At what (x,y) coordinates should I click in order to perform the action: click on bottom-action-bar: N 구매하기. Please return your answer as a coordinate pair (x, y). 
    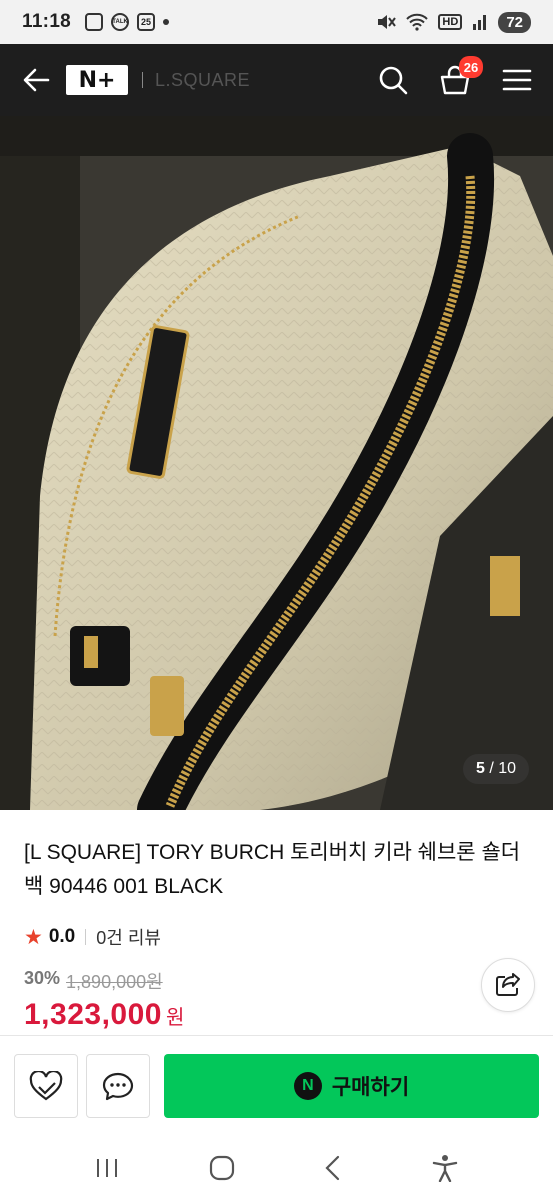
    Looking at the image, I should click on (276, 1085).